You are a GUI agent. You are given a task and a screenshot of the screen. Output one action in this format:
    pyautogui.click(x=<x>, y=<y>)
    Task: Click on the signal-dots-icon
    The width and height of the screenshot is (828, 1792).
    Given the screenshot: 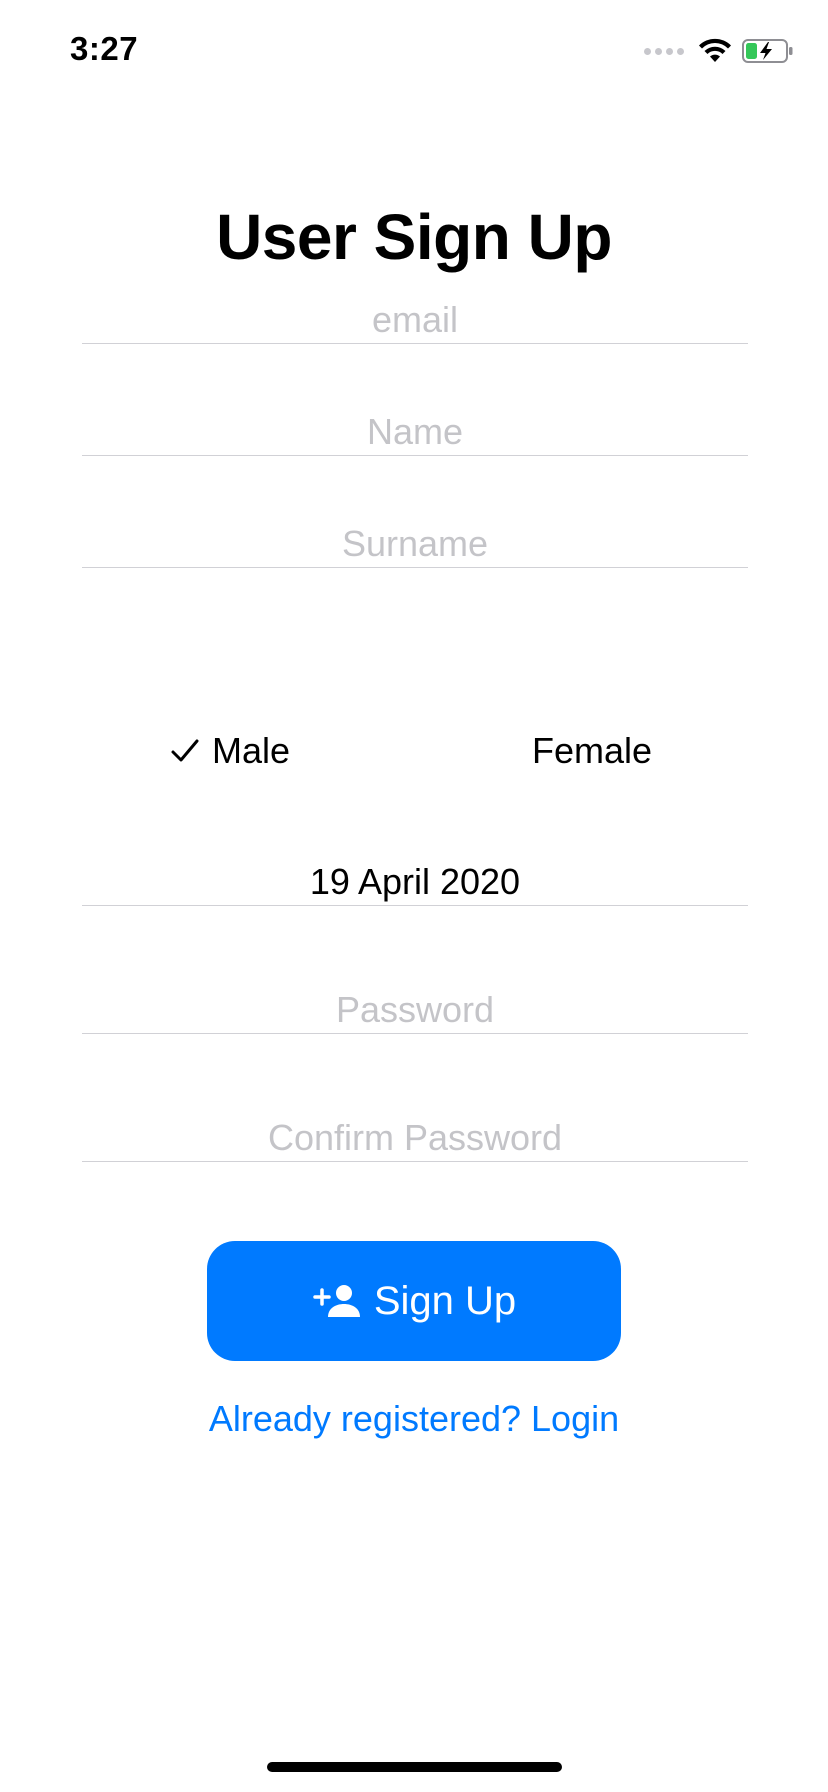 What is the action you would take?
    pyautogui.click(x=664, y=51)
    